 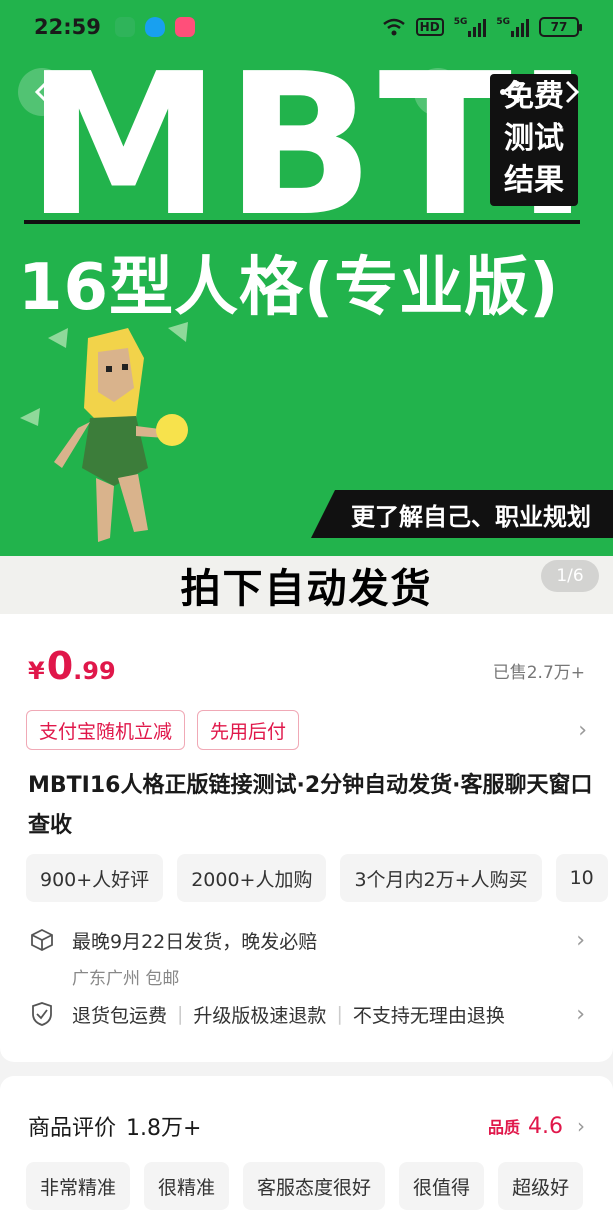 What do you see at coordinates (164, 1128) in the screenshot?
I see `reviews-count: 1.8万+` at bounding box center [164, 1128].